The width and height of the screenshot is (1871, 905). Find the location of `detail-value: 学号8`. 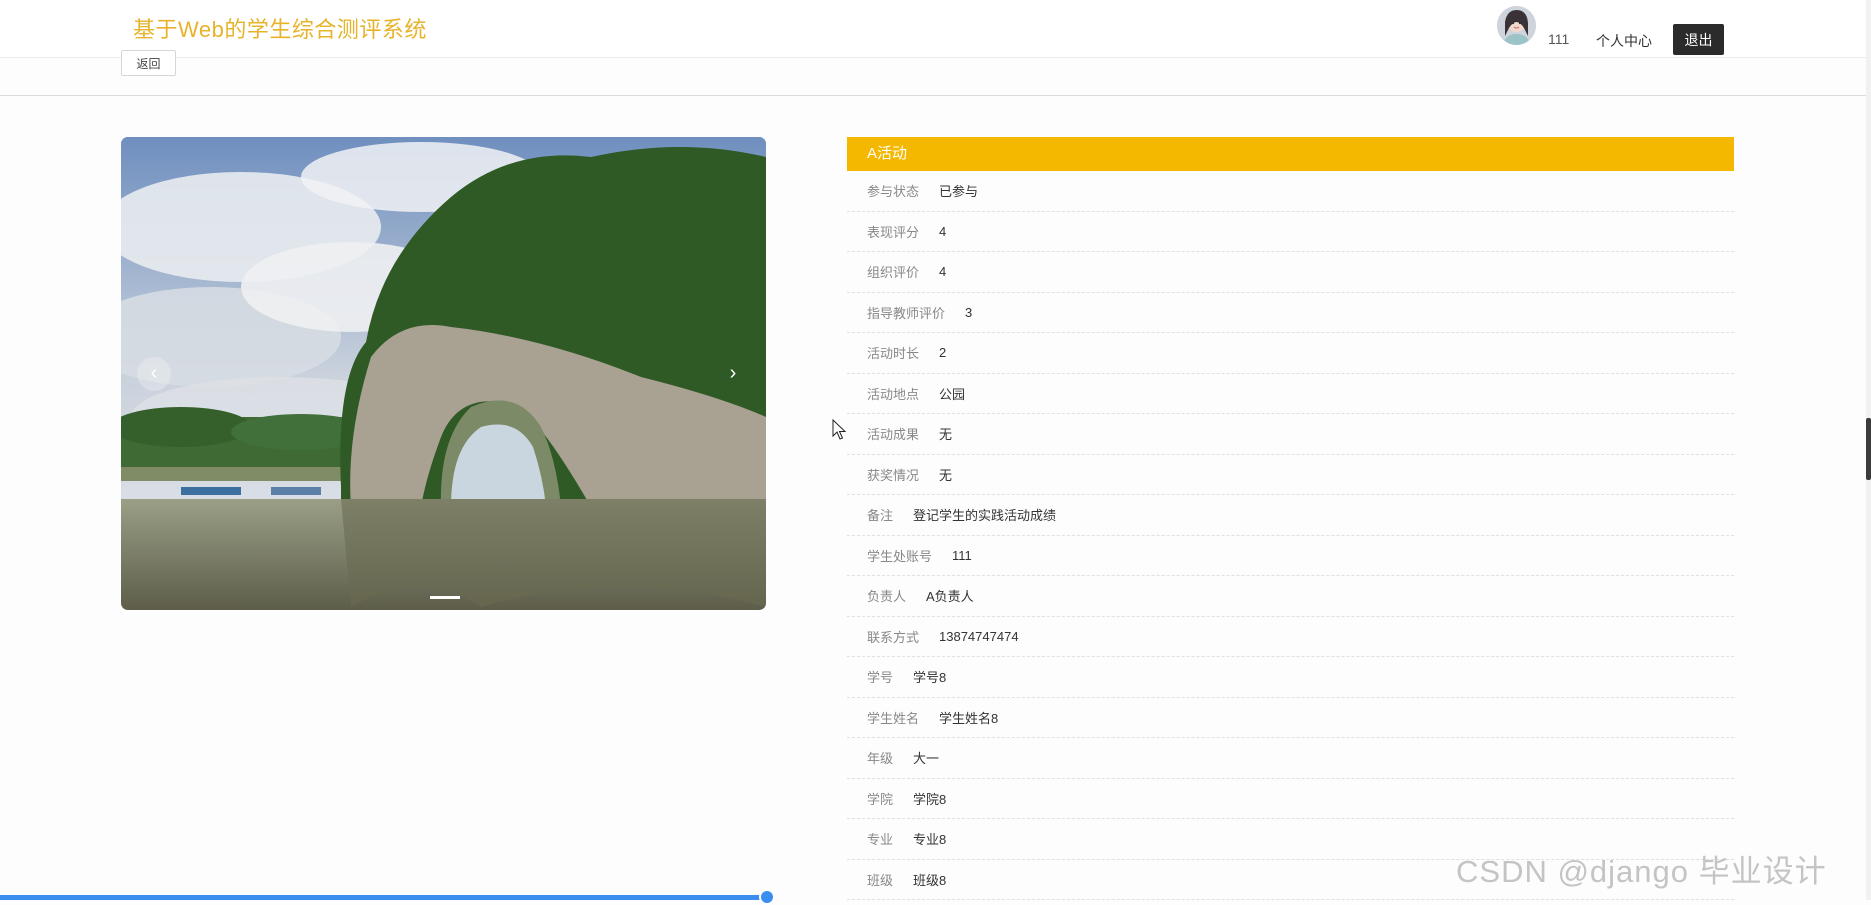

detail-value: 学号8 is located at coordinates (930, 678).